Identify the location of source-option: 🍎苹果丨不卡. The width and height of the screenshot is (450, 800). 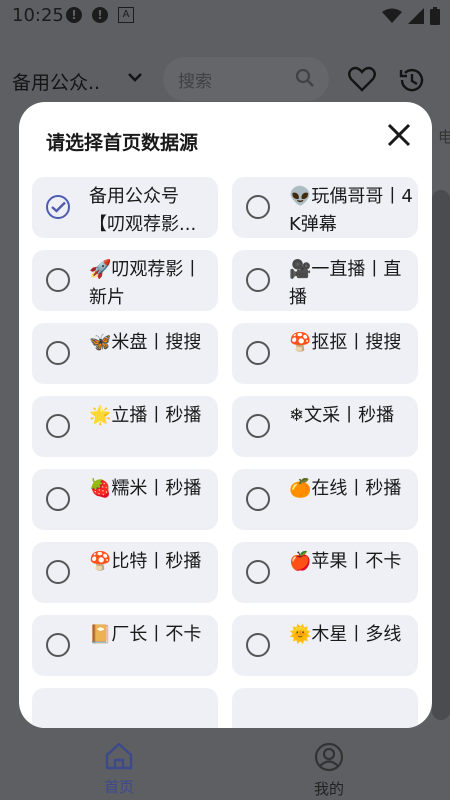
(325, 572).